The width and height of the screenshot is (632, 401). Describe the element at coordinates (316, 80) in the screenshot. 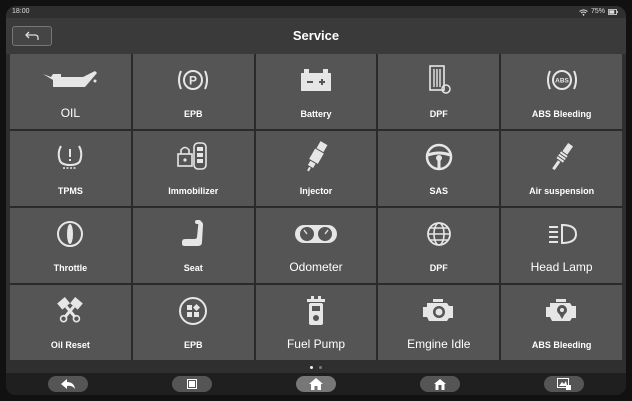

I see `battery-icon` at that location.